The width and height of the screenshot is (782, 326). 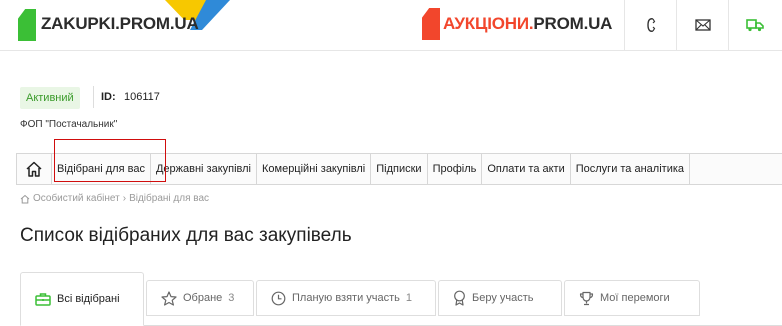 I want to click on tab-all-selected: Всі відібрані, so click(x=82, y=299).